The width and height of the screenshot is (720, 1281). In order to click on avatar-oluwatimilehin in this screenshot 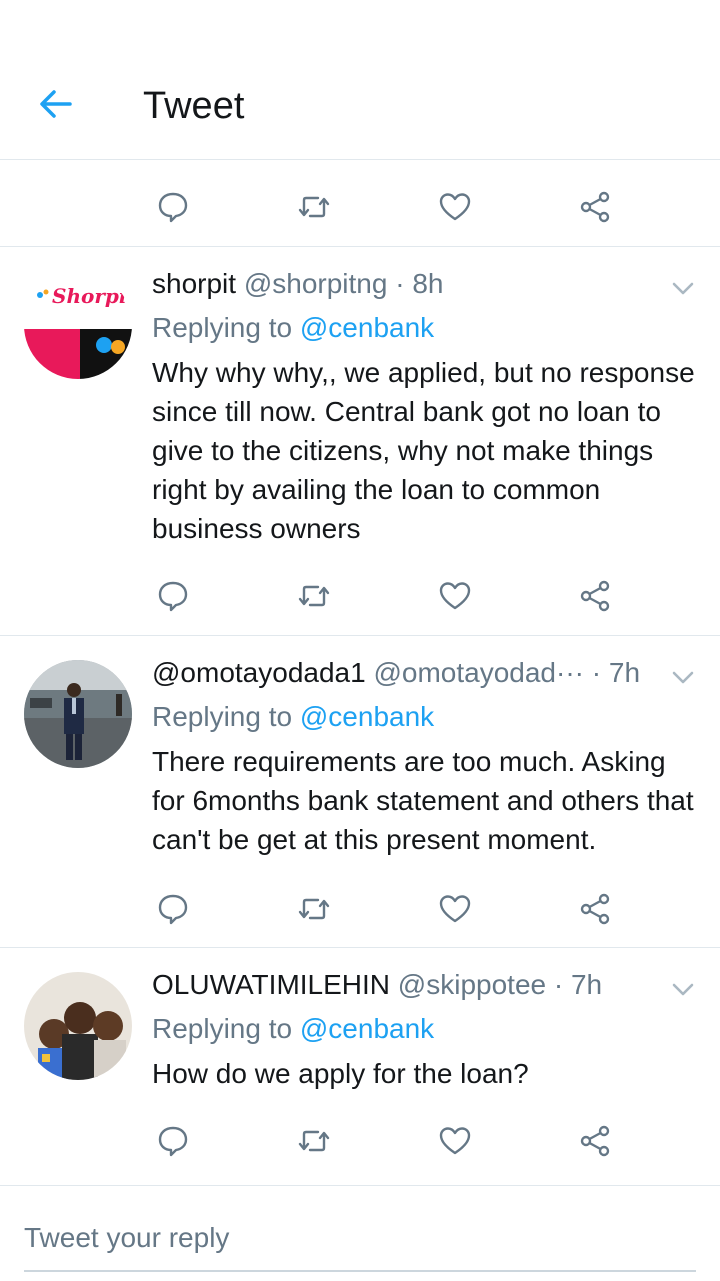, I will do `click(78, 1026)`.